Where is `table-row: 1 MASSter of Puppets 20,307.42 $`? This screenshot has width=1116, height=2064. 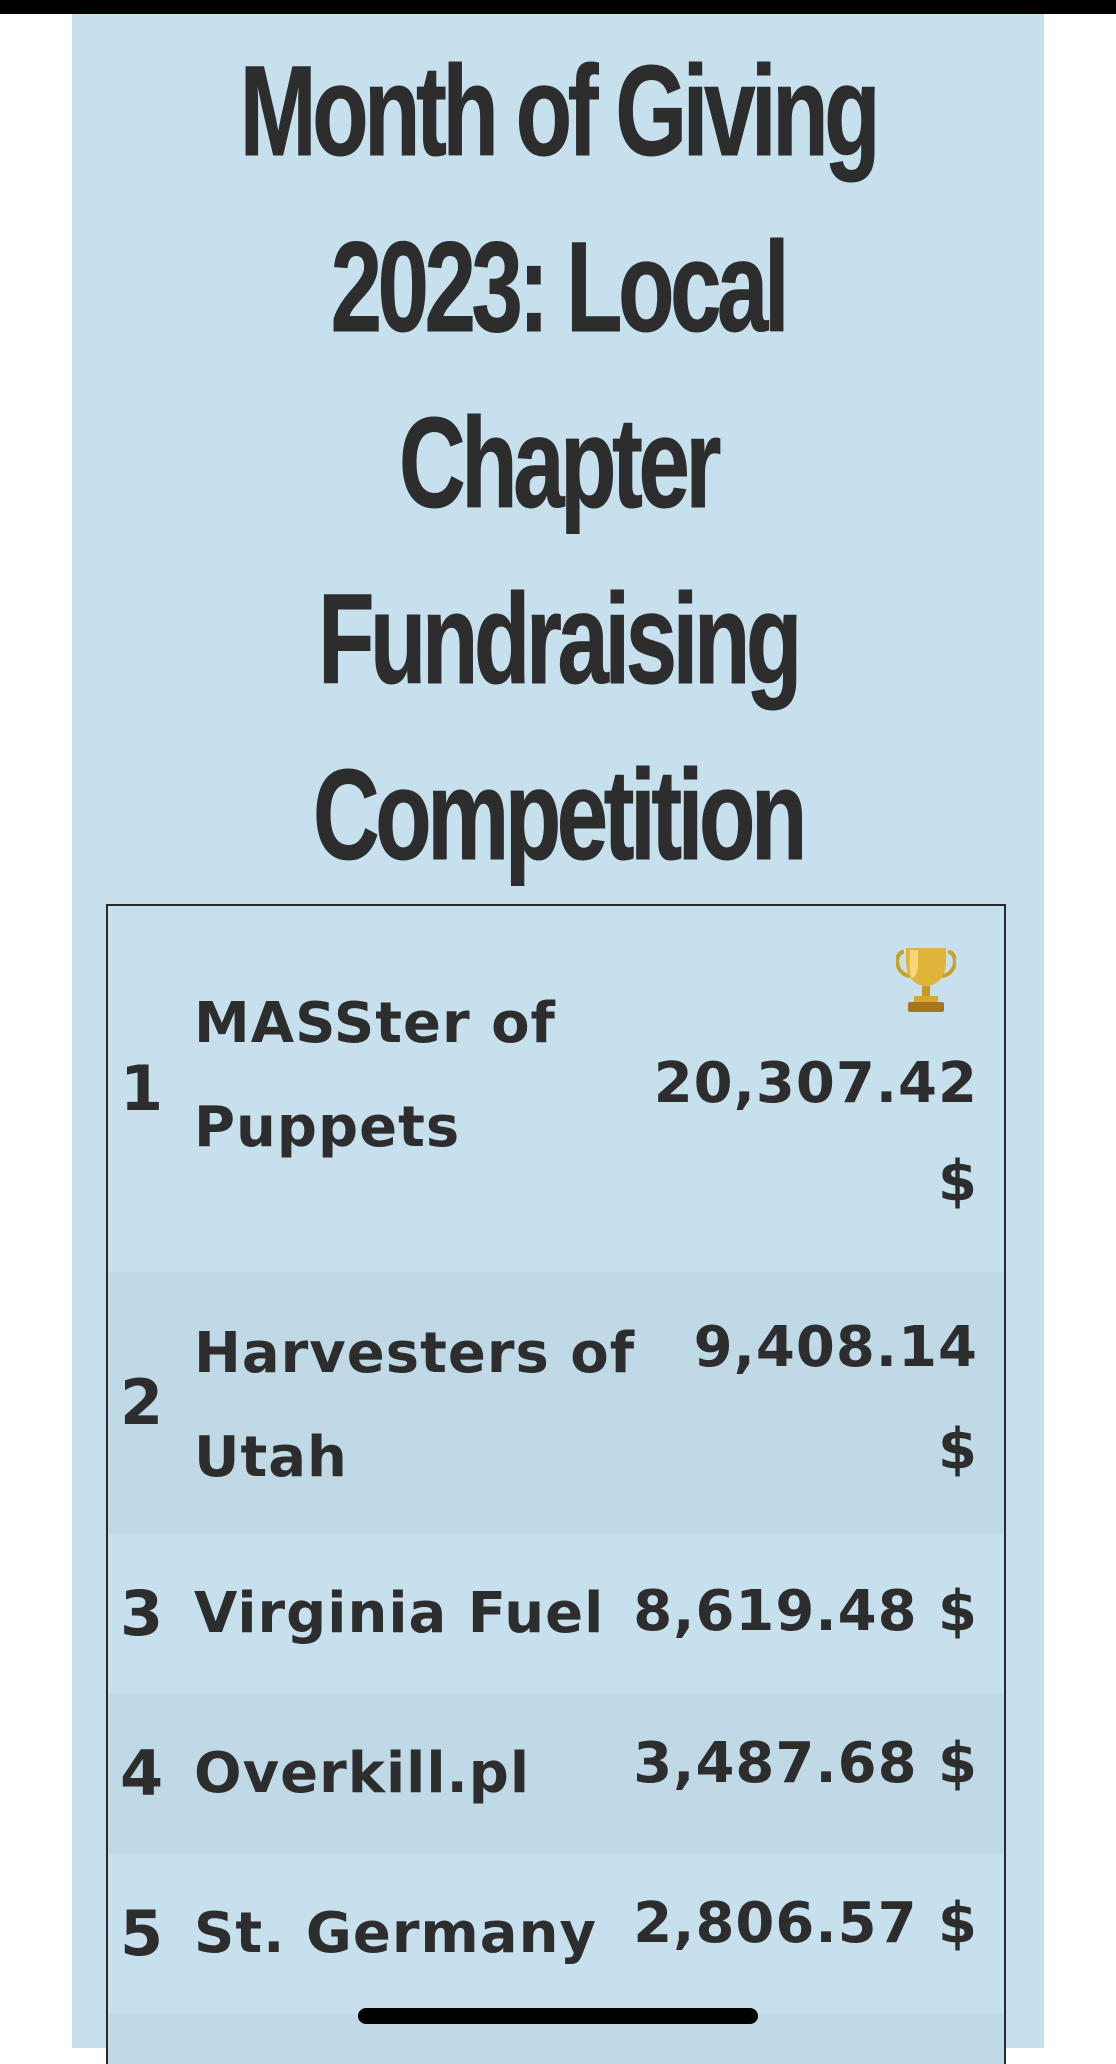 table-row: 1 MASSter of Puppets 20,307.42 $ is located at coordinates (556, 1089).